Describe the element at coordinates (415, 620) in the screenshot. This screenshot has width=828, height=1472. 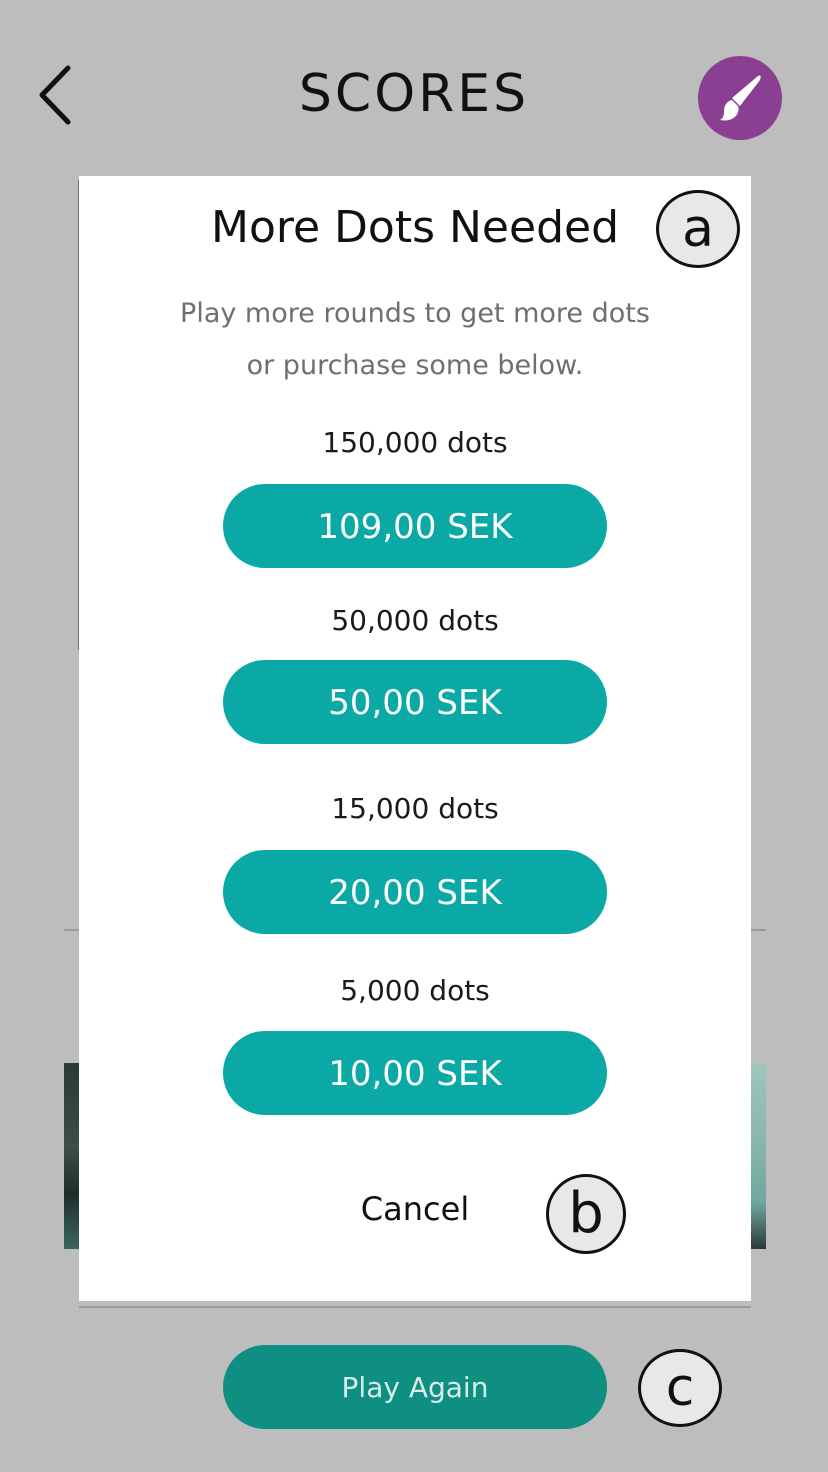
I see `package-label: 50,000 dots` at that location.